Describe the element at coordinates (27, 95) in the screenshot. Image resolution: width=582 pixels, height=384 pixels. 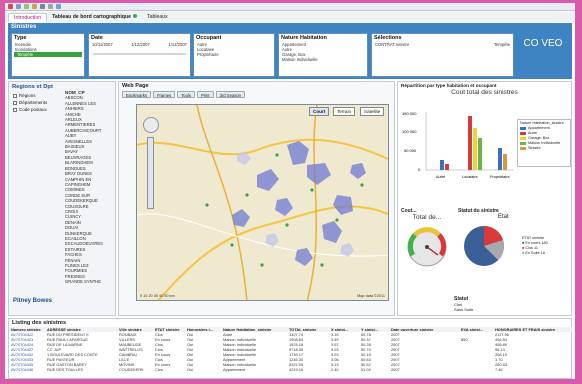
I see `check-label: Régions` at that location.